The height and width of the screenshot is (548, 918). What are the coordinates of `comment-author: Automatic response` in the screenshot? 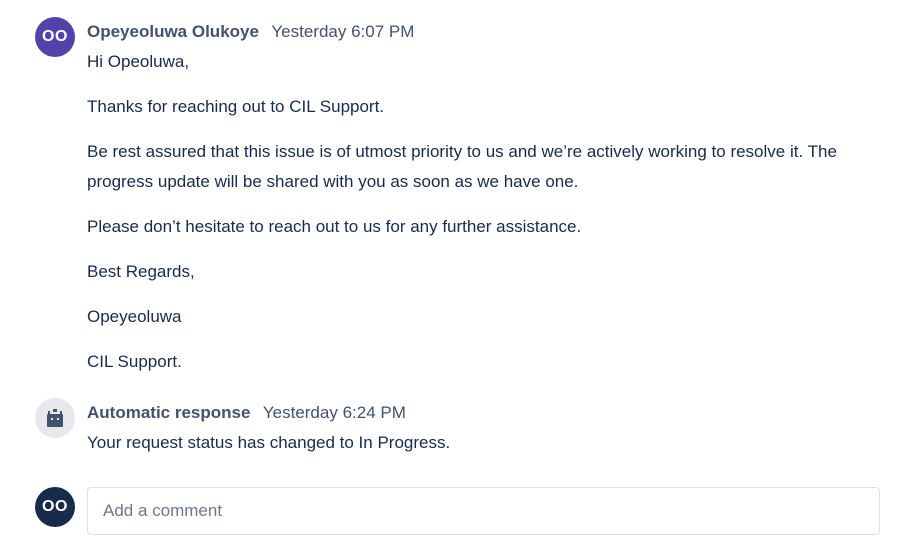 It's located at (169, 412).